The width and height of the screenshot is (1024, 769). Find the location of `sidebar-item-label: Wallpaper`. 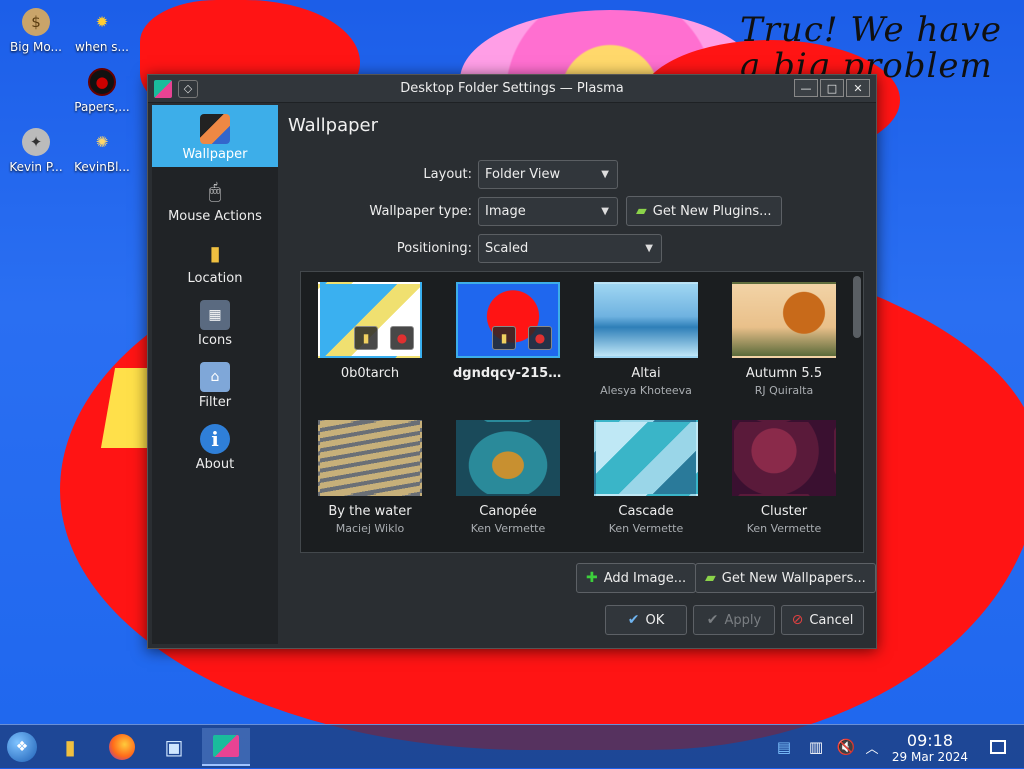

sidebar-item-label: Wallpaper is located at coordinates (215, 154).